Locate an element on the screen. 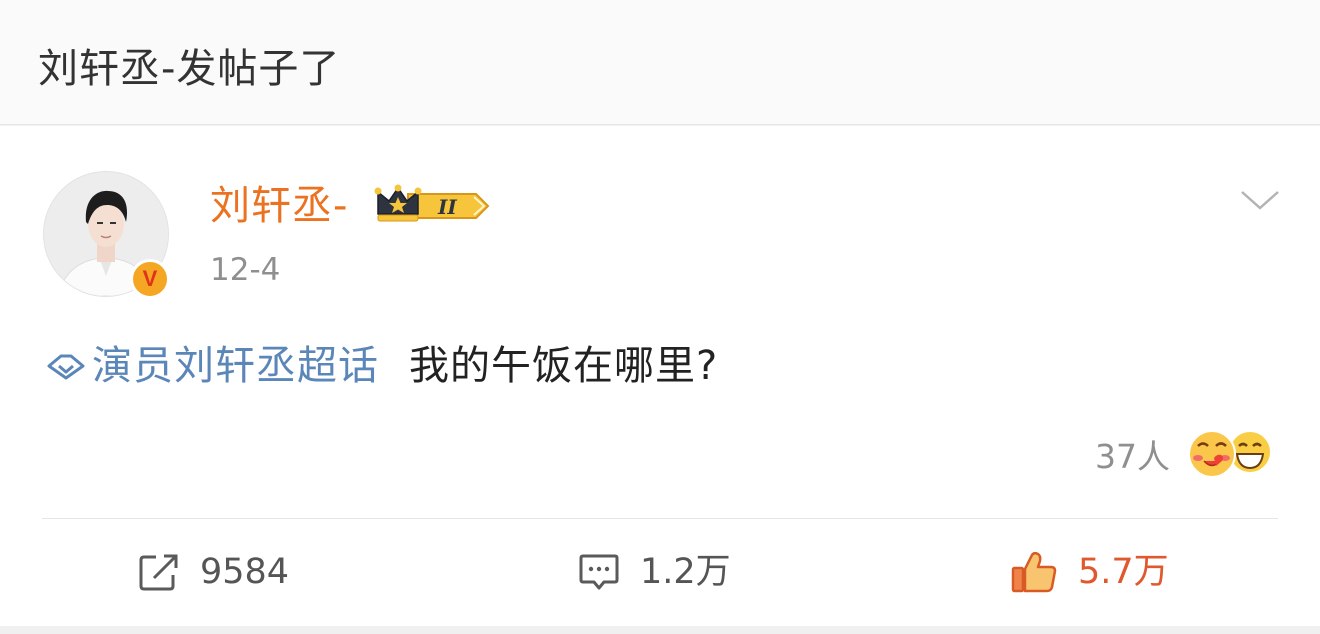 The height and width of the screenshot is (634, 1320). topic-link: 演员刘轩丞超话 is located at coordinates (235, 366).